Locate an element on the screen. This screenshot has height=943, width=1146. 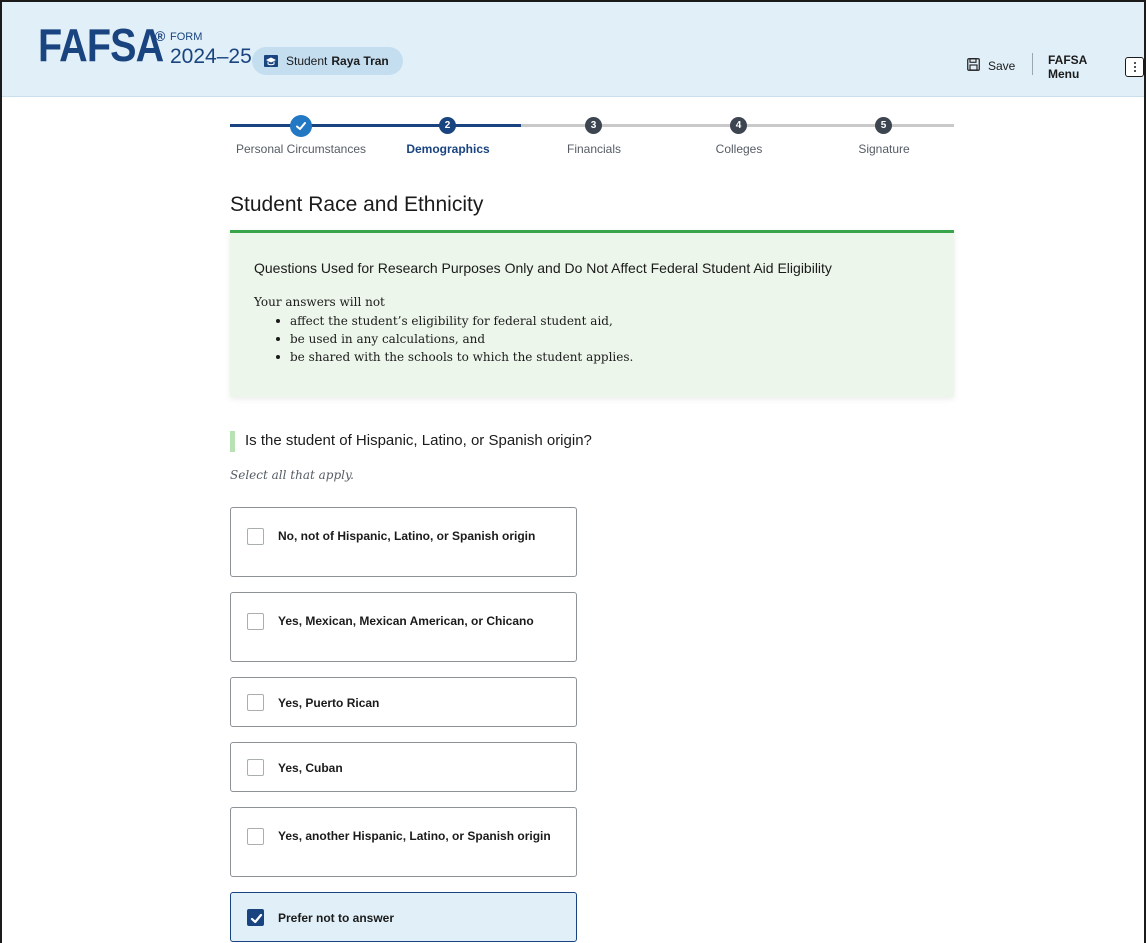
step-indicator-3: 3 is located at coordinates (593, 125).